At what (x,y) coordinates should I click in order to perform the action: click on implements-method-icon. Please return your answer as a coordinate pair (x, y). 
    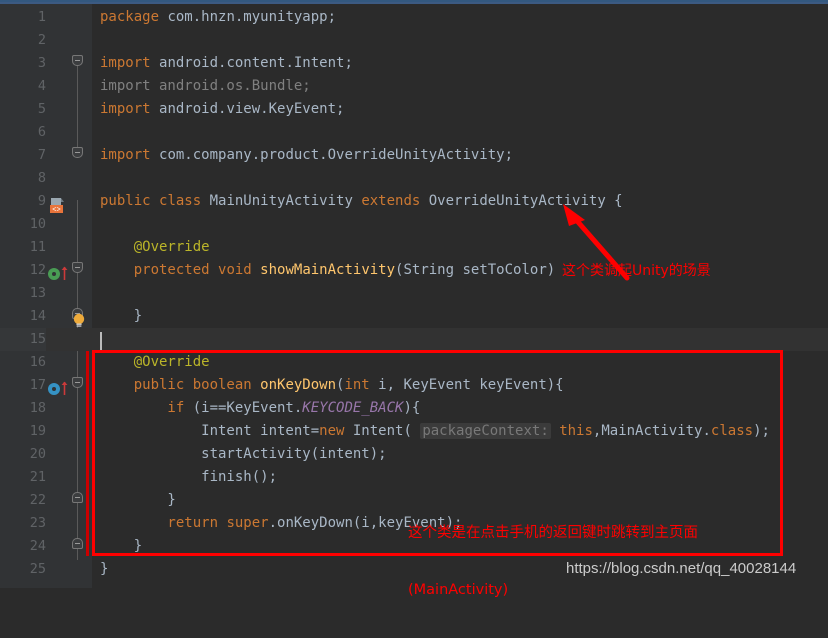
    Looking at the image, I should click on (54, 274).